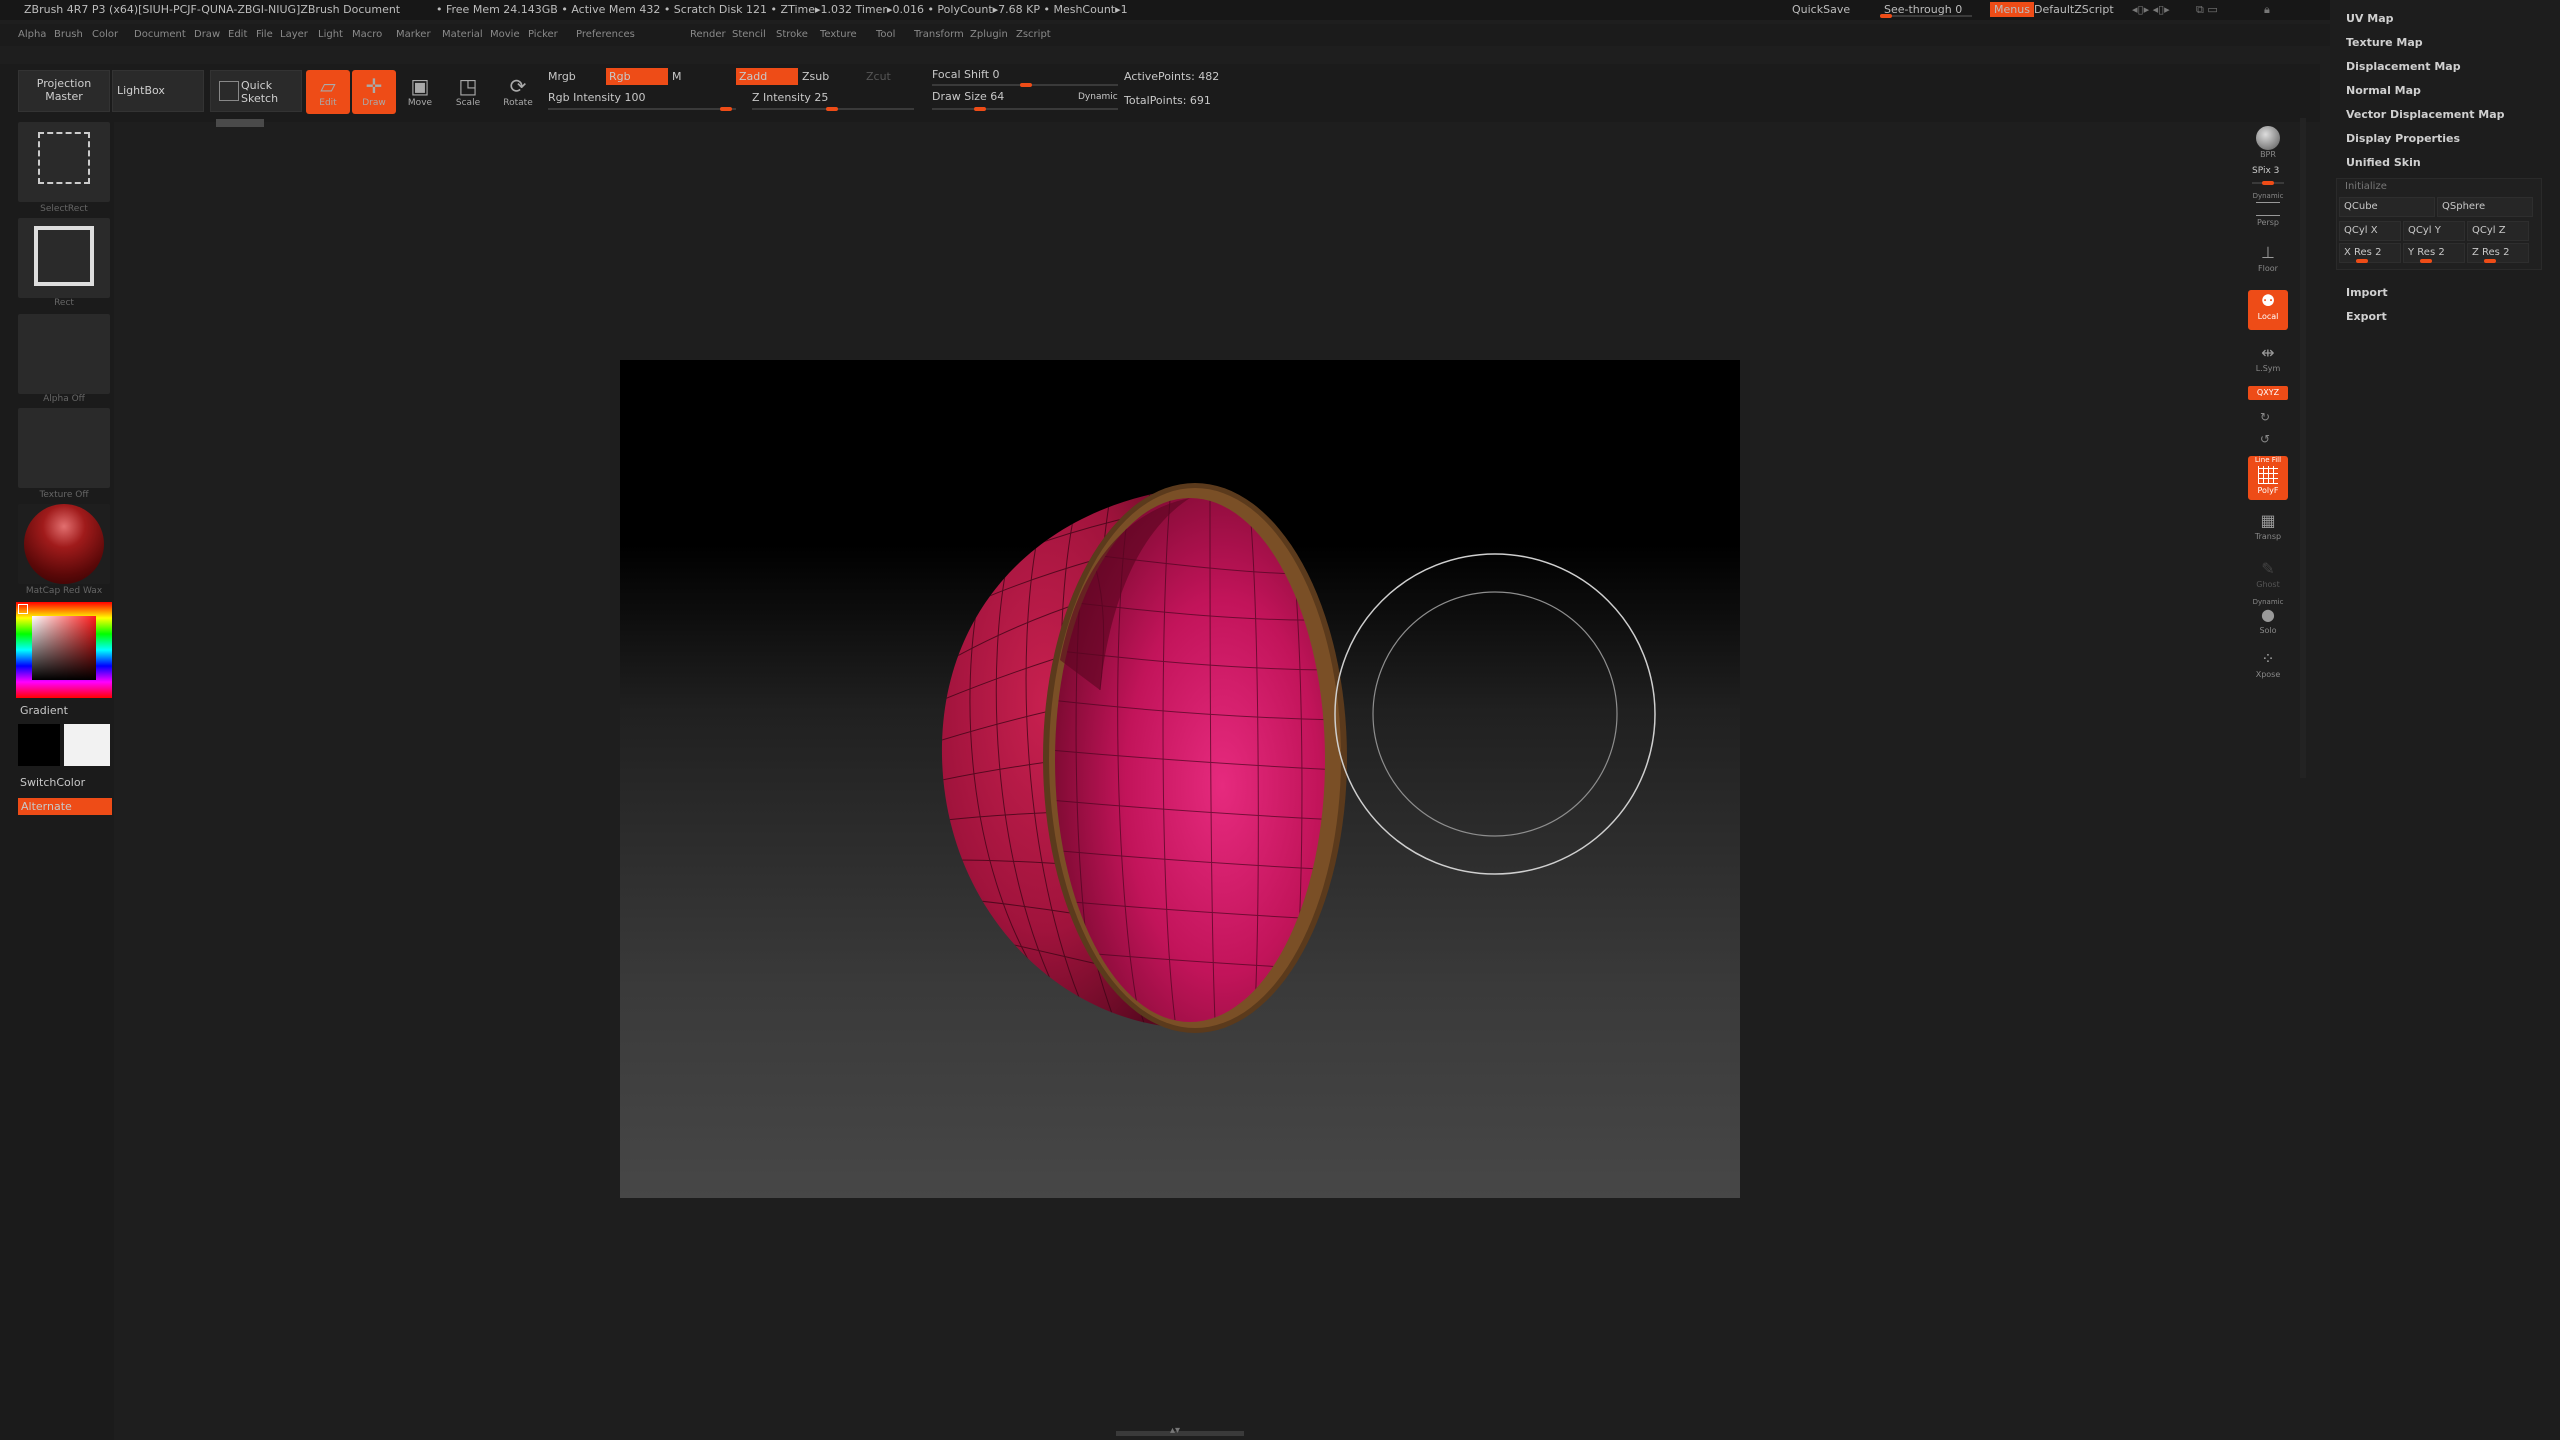 This screenshot has width=2560, height=1440. What do you see at coordinates (2268, 362) in the screenshot?
I see `lsym-button: ⇹ L.Sym` at bounding box center [2268, 362].